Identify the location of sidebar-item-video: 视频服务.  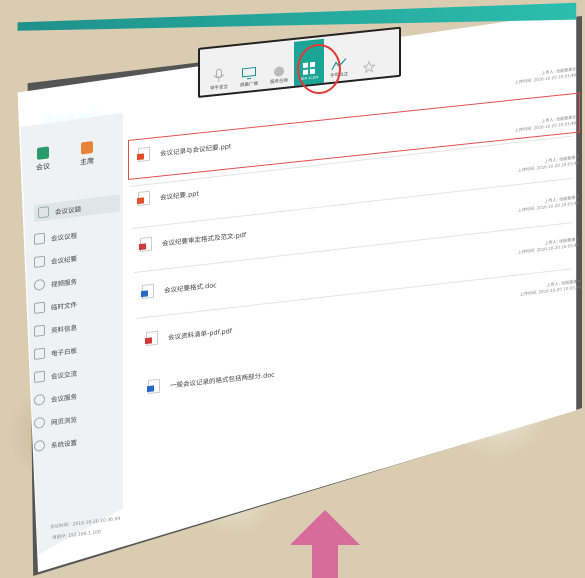
(77, 280).